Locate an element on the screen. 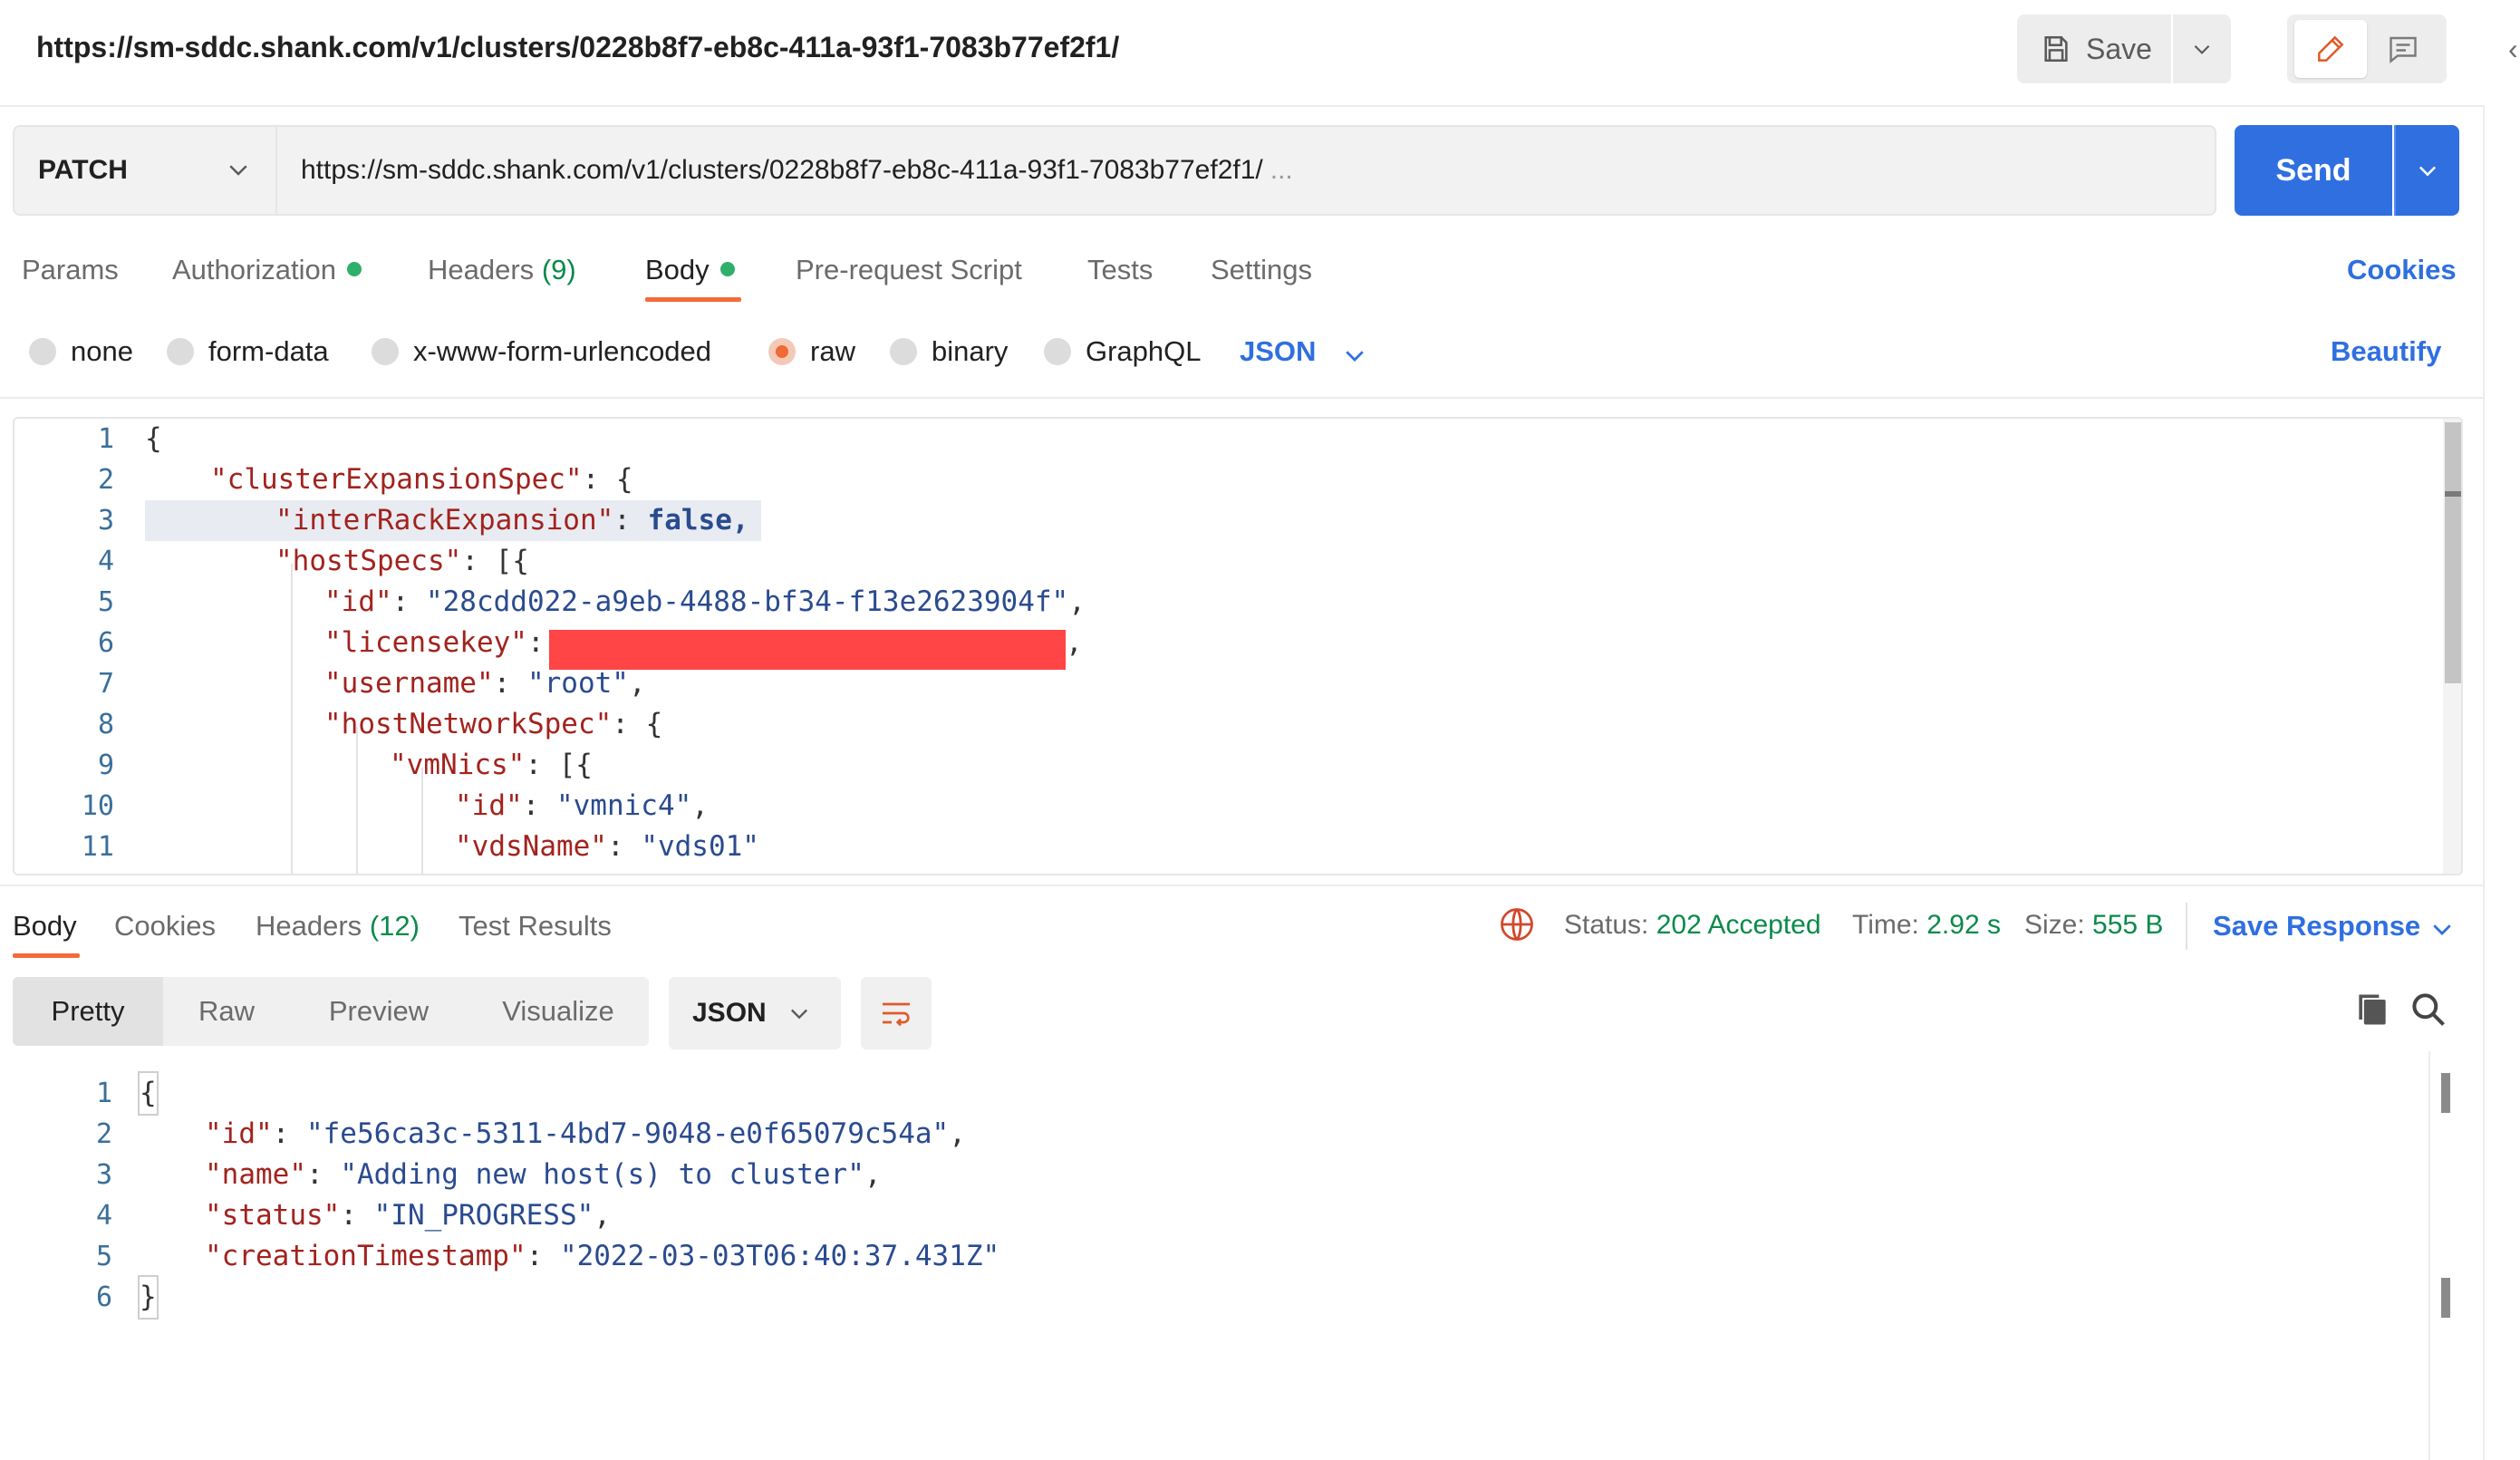 The width and height of the screenshot is (2520, 1460). tab-pre-request-script: Pre-request Script is located at coordinates (909, 270).